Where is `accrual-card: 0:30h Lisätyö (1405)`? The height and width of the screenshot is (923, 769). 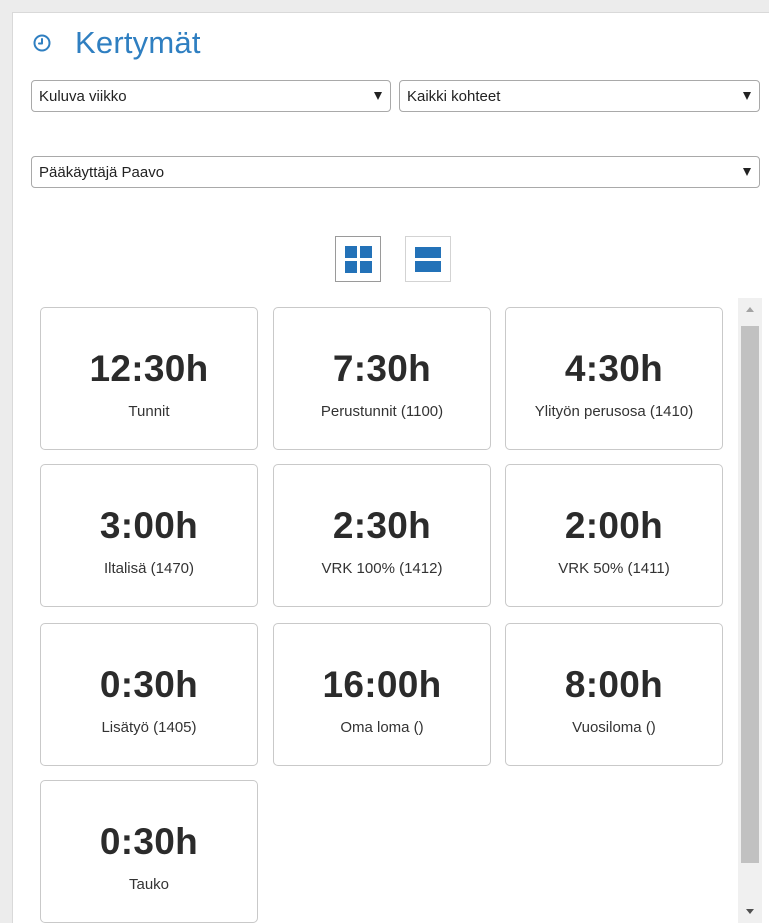 accrual-card: 0:30h Lisätyö (1405) is located at coordinates (149, 694).